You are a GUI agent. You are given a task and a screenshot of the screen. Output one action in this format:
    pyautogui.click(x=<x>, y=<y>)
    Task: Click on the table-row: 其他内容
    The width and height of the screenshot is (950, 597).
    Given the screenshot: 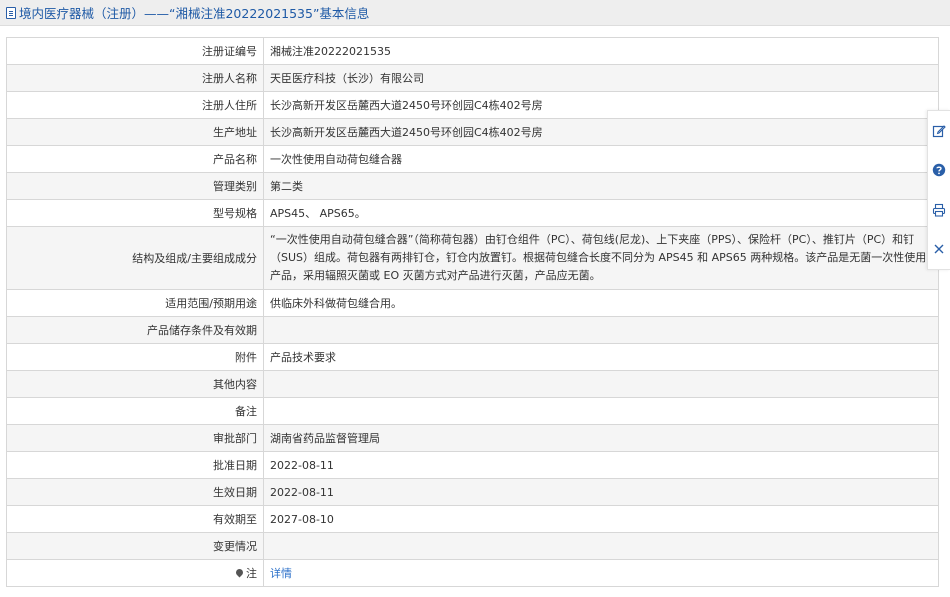 What is the action you would take?
    pyautogui.click(x=472, y=384)
    